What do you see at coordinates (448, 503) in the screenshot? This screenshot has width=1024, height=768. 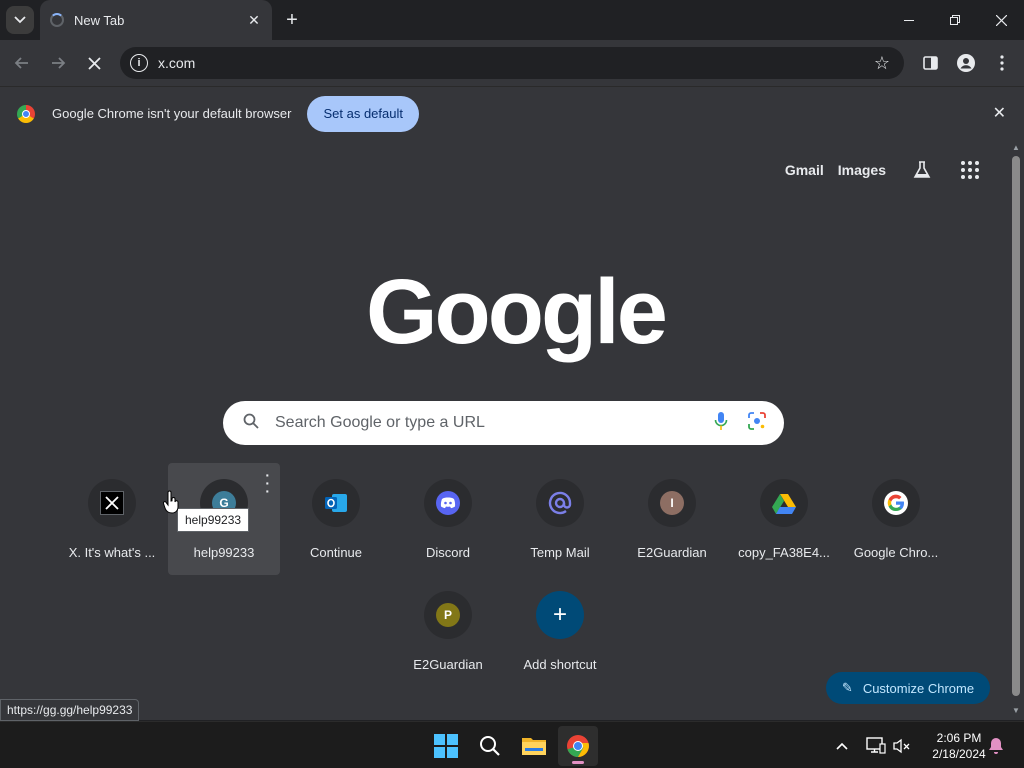 I see `discord-icon` at bounding box center [448, 503].